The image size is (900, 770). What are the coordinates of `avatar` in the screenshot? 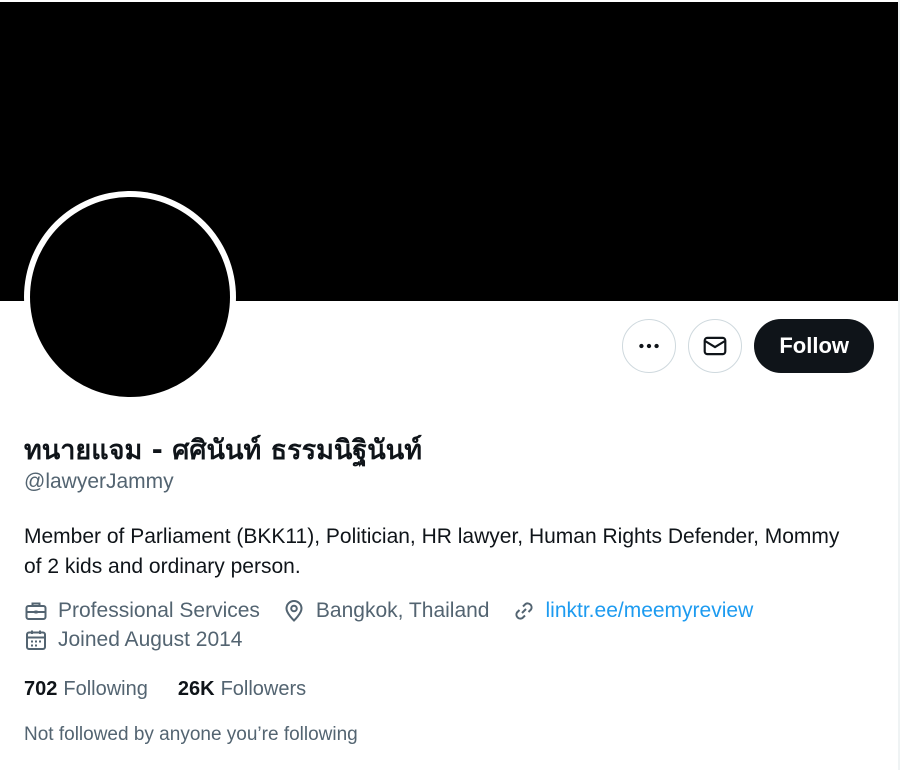 It's located at (130, 297).